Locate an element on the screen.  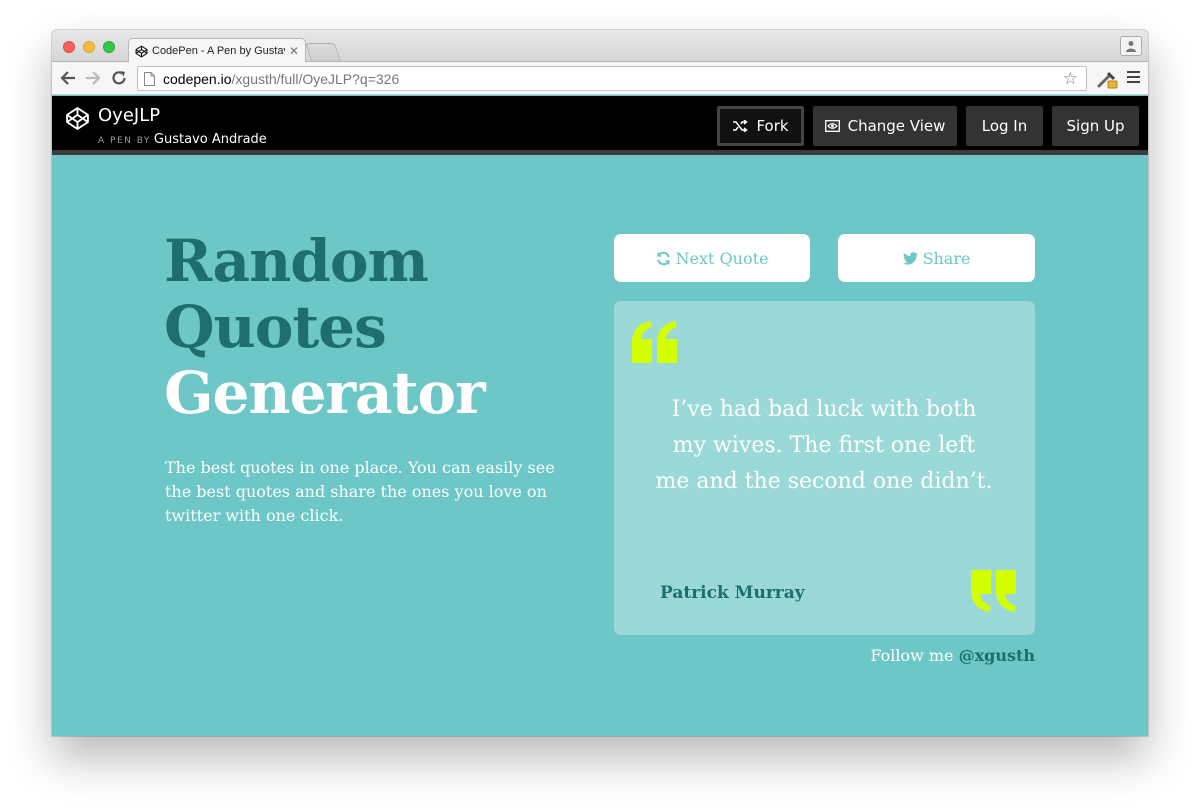
pen-byline: A PEN BY Gustavo Andrade is located at coordinates (182, 139).